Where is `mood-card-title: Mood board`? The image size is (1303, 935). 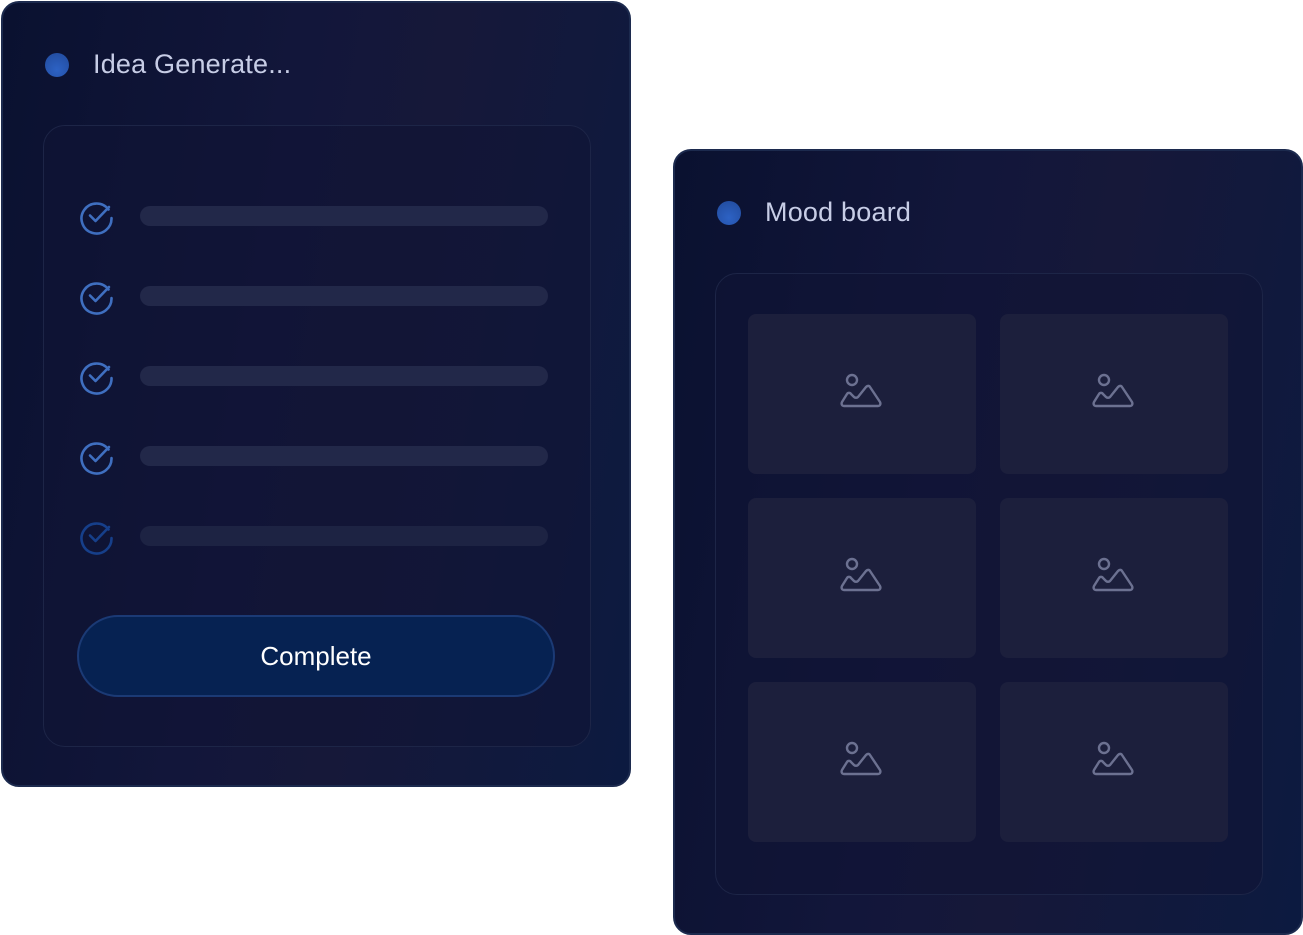
mood-card-title: Mood board is located at coordinates (838, 212).